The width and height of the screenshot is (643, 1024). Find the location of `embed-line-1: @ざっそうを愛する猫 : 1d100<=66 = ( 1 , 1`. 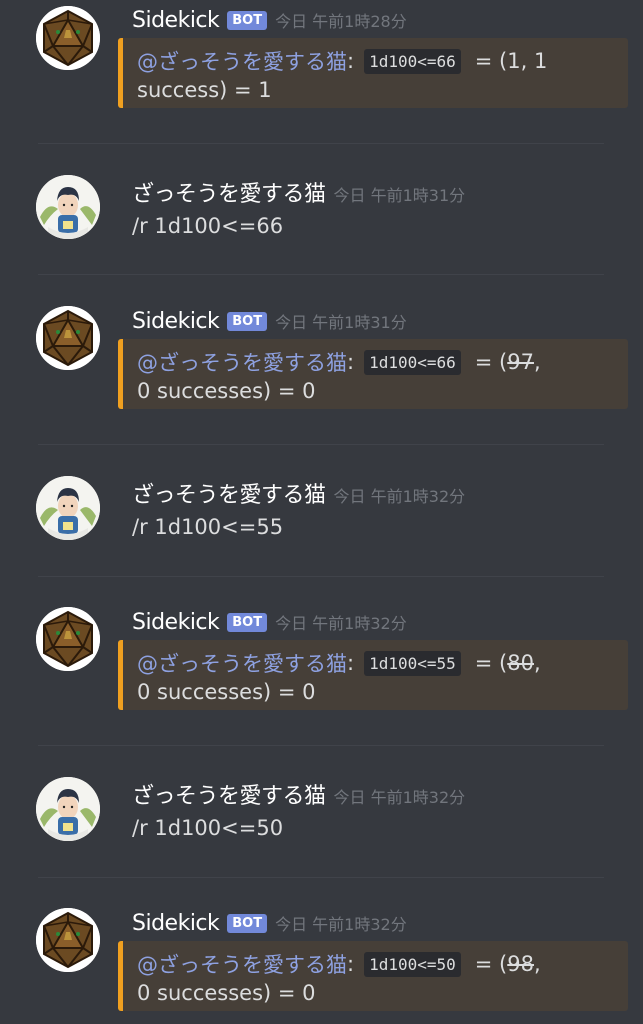

embed-line-1: @ざっそうを愛する猫 : 1d100<=66 = ( 1 , 1 is located at coordinates (342, 61).